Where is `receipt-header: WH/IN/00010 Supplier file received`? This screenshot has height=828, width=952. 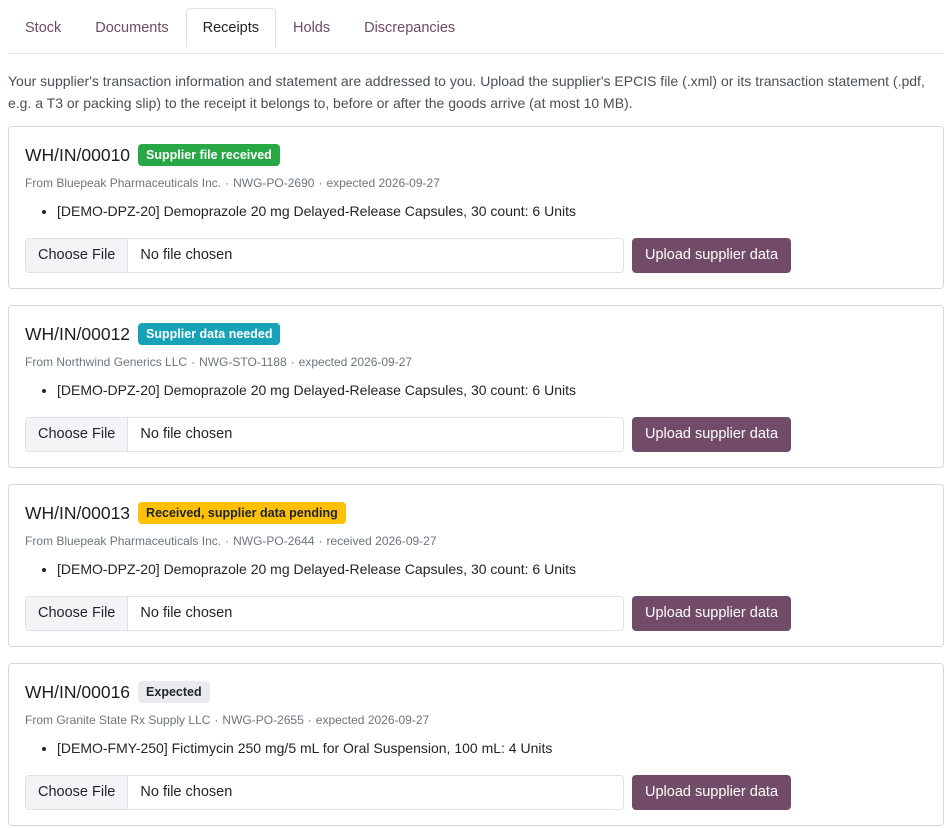 receipt-header: WH/IN/00010 Supplier file received is located at coordinates (476, 155).